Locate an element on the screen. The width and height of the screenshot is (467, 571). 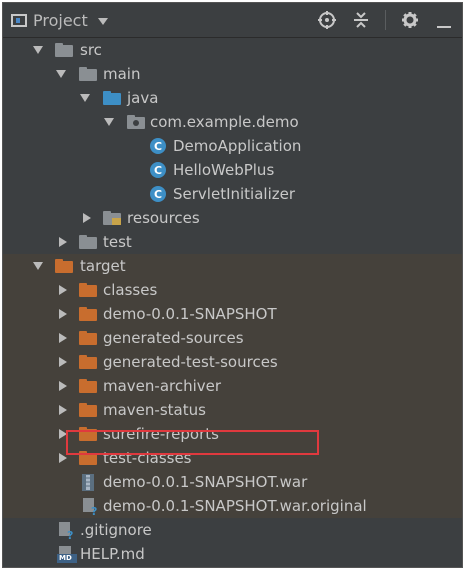
node-label: target is located at coordinates (103, 266).